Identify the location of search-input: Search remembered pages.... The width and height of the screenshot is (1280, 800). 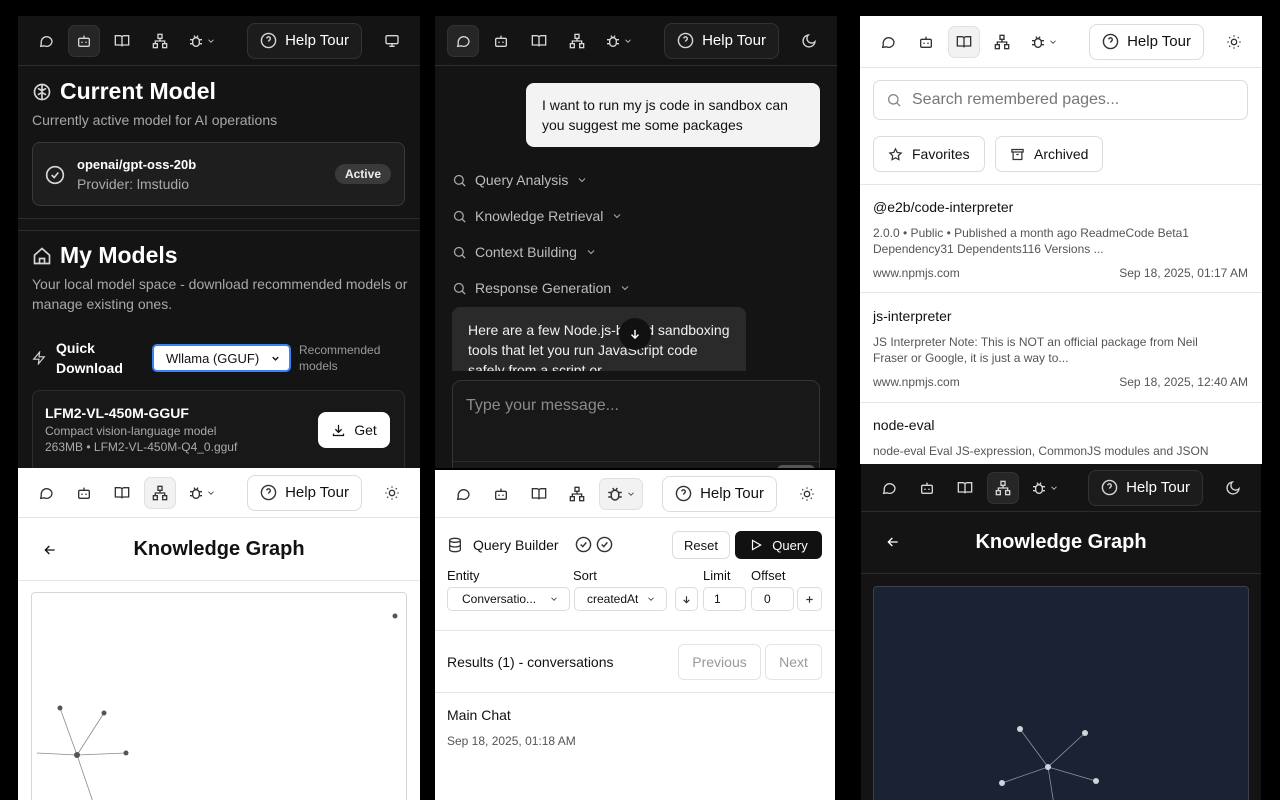
(1060, 100).